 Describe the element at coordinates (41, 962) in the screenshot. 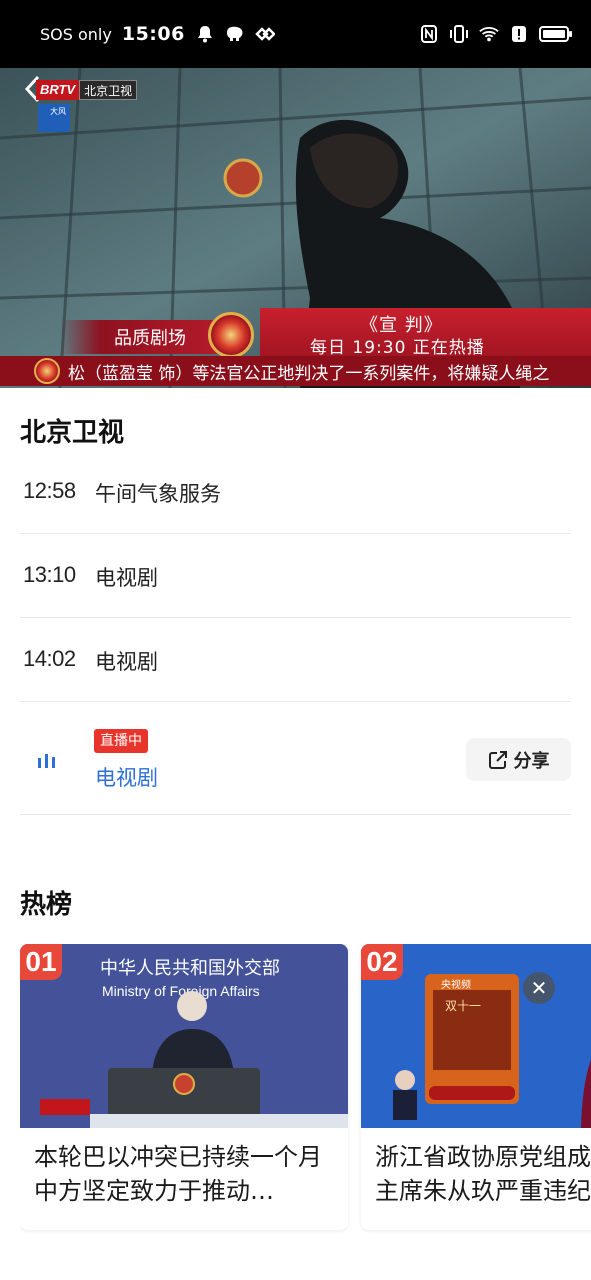

I see `rank-badge: 01` at that location.